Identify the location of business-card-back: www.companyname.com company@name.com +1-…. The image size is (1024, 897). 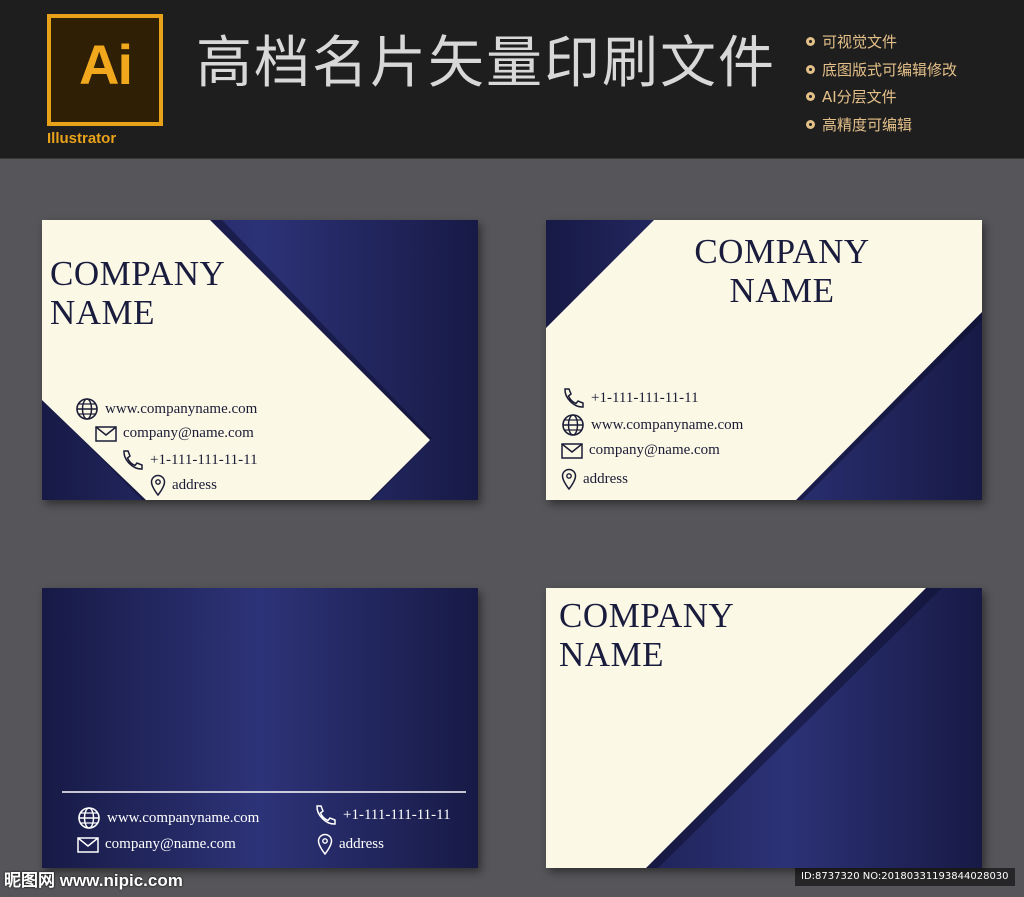
(260, 728).